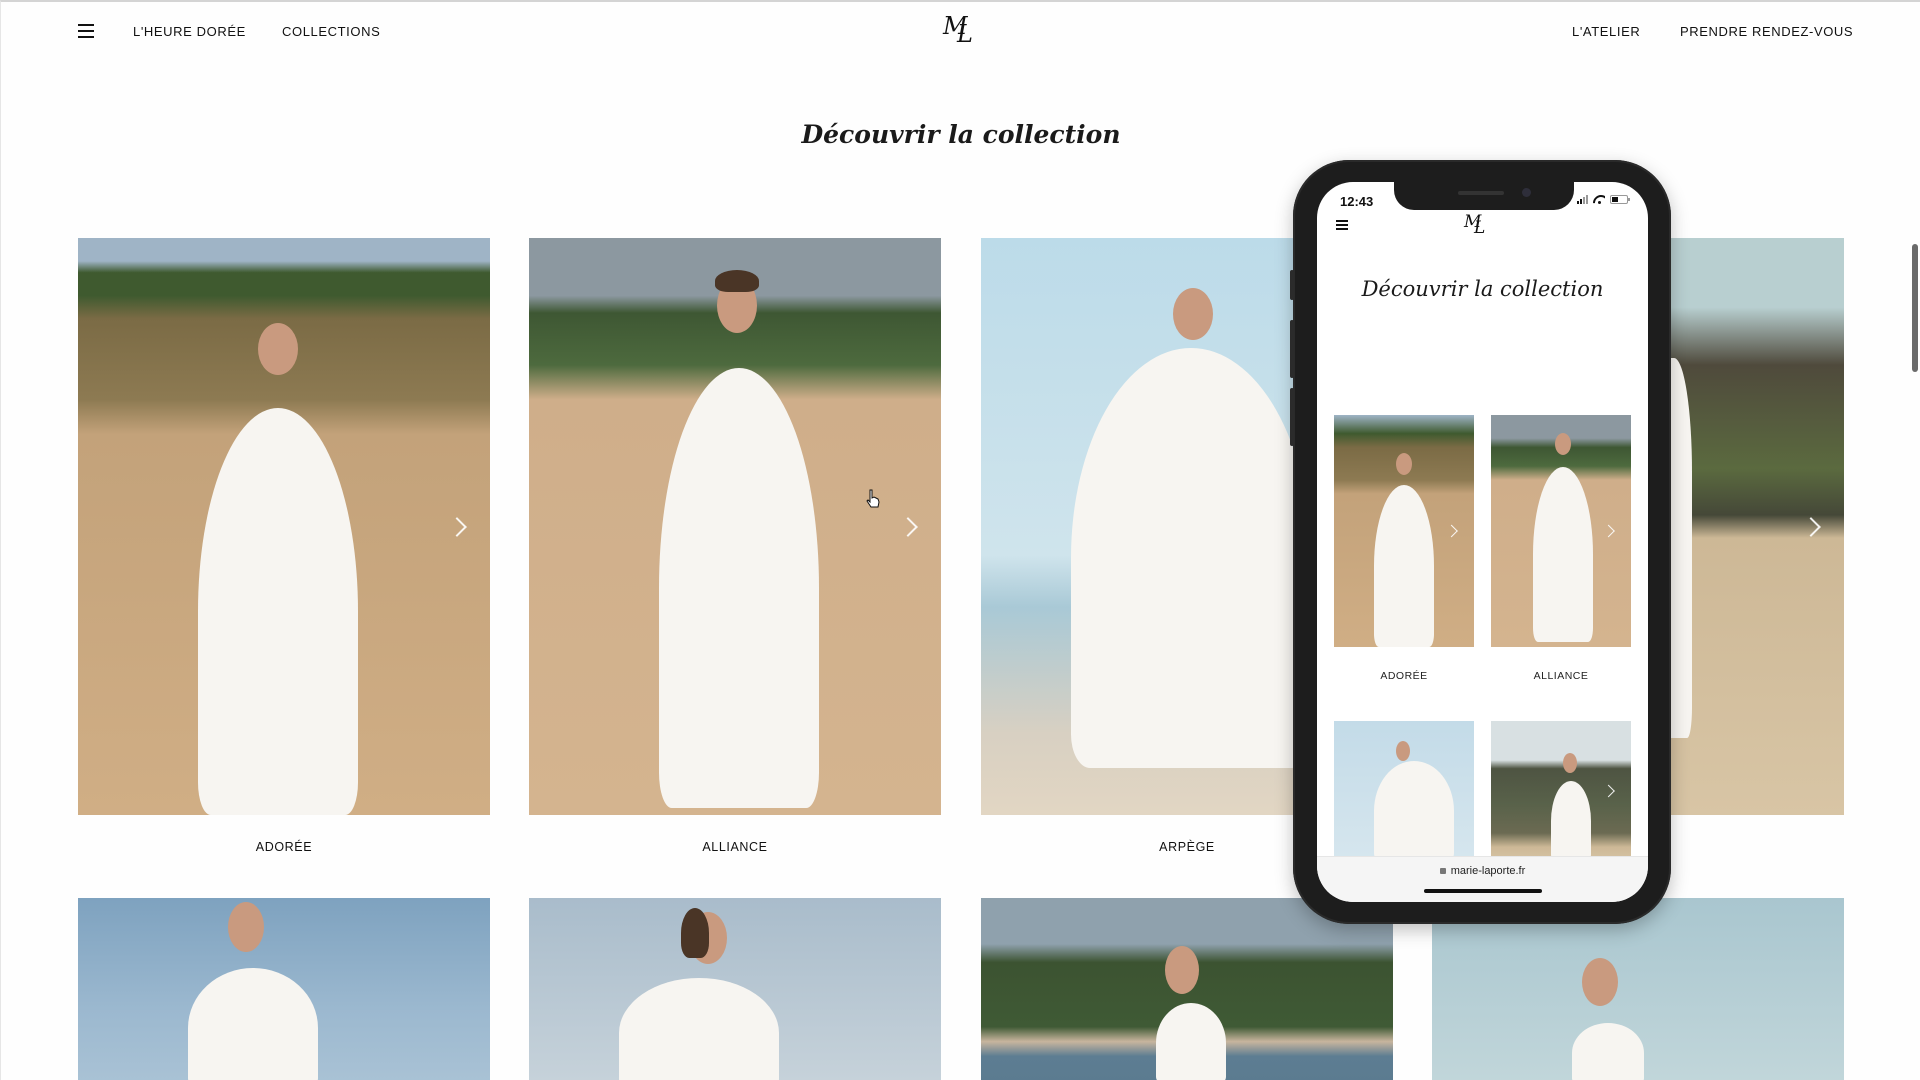 Image resolution: width=1920 pixels, height=1080 pixels. I want to click on page-scrollbar-thumb, so click(1915, 308).